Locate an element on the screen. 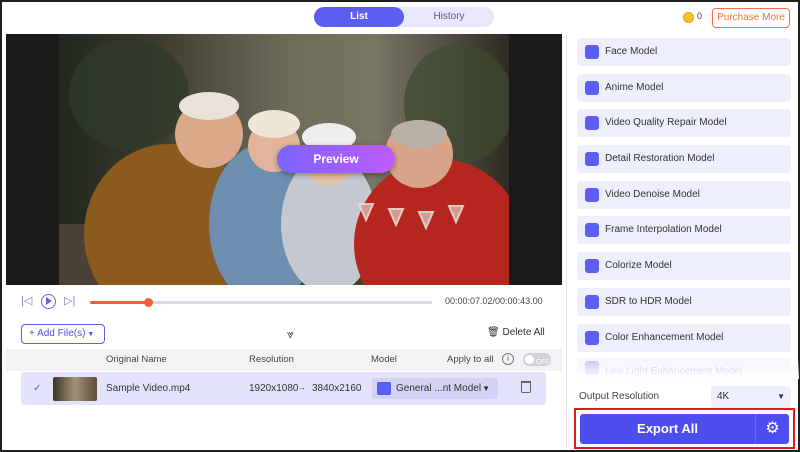  model-item: SDR to HDR Model is located at coordinates (684, 302).